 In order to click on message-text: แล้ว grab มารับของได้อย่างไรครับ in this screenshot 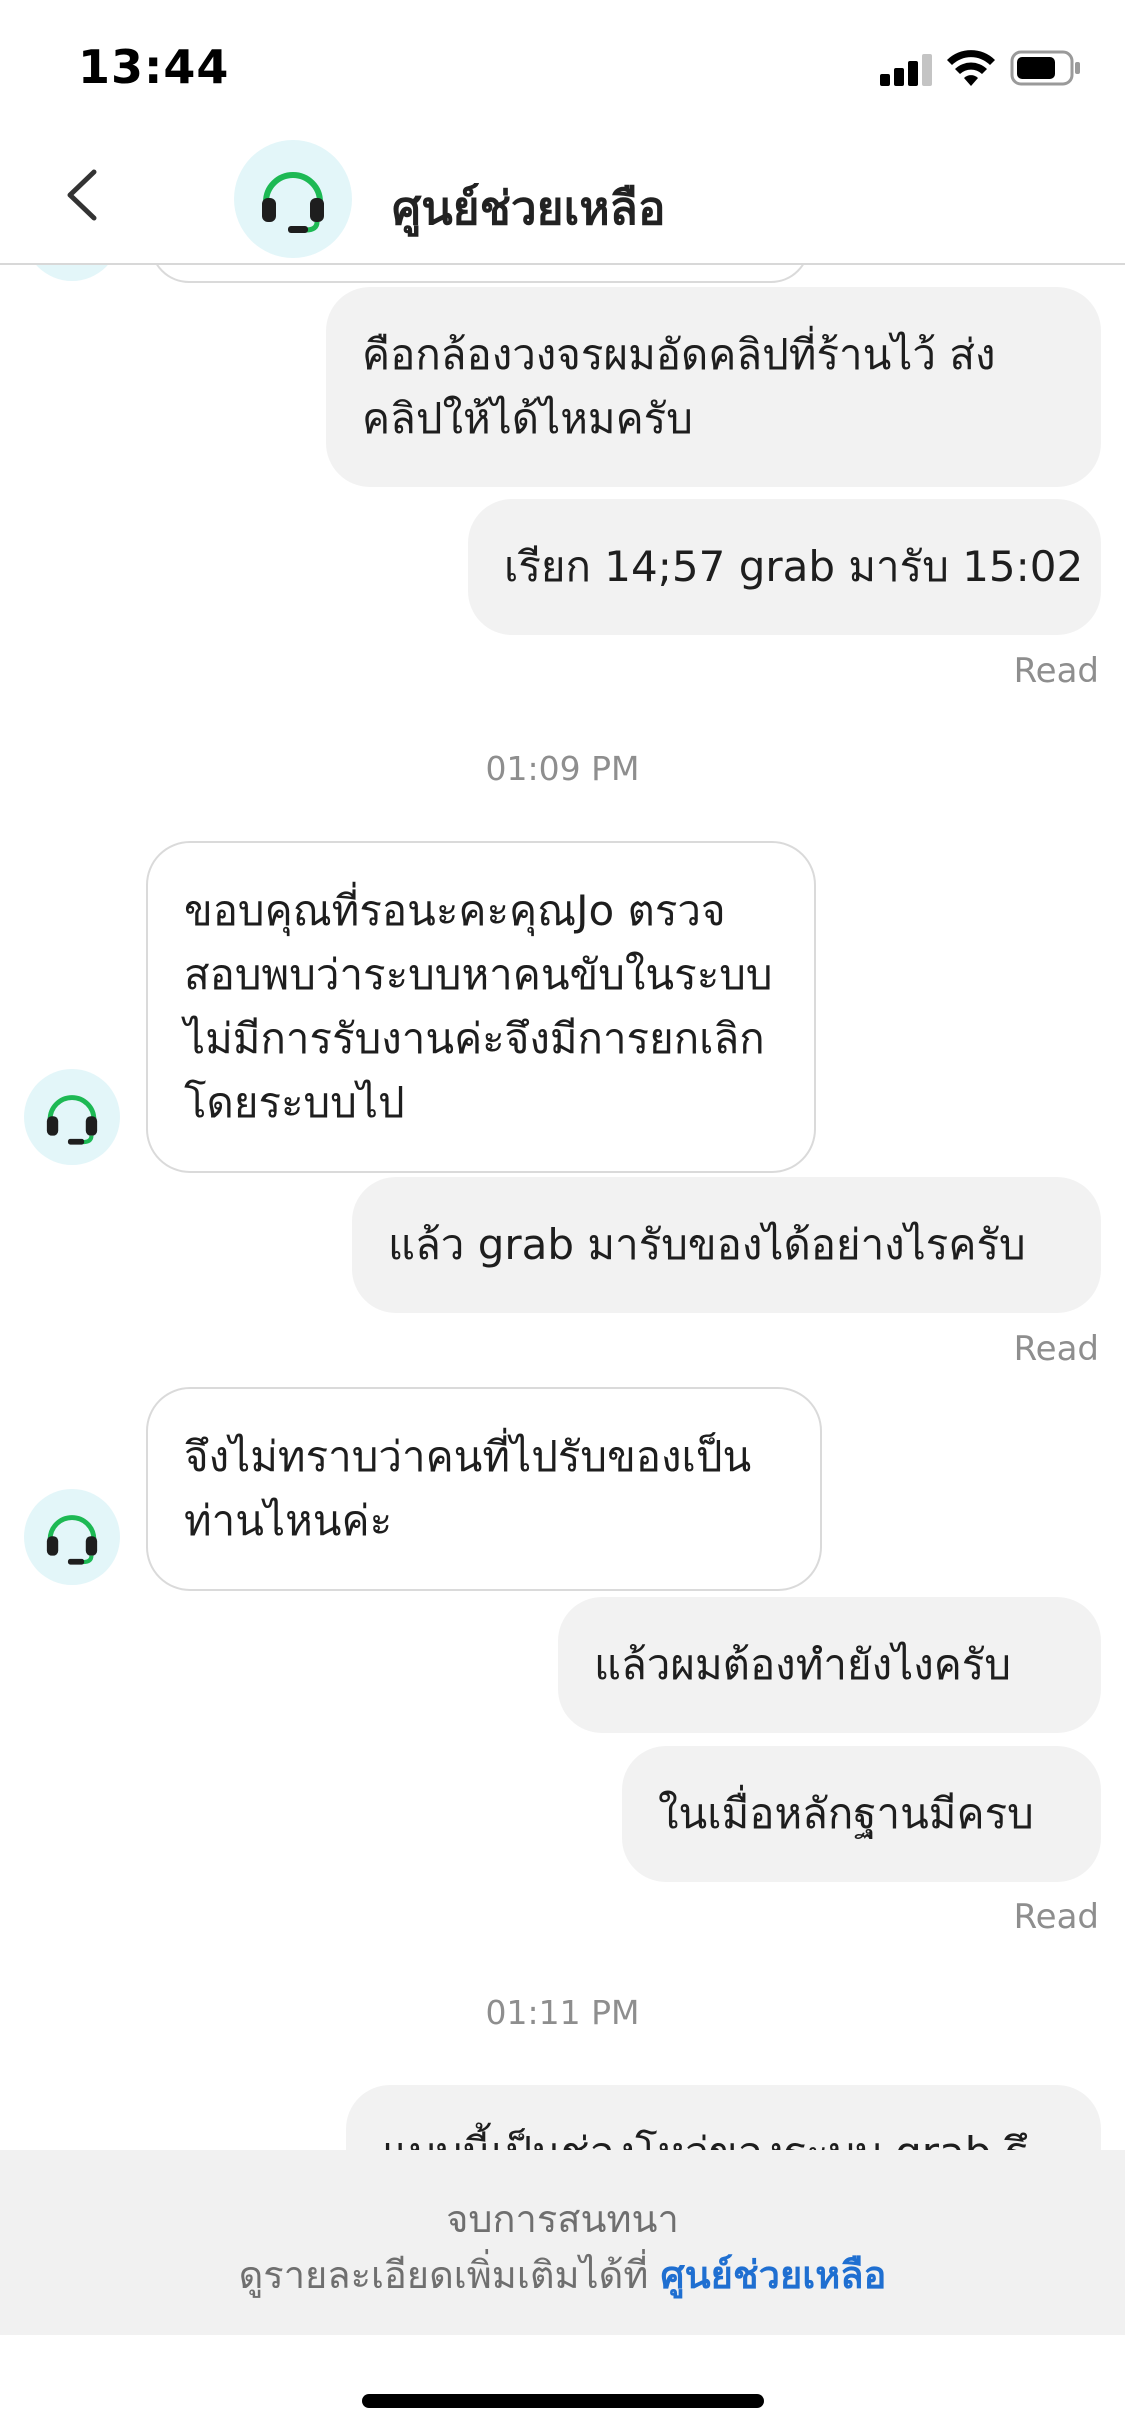, I will do `click(707, 1244)`.